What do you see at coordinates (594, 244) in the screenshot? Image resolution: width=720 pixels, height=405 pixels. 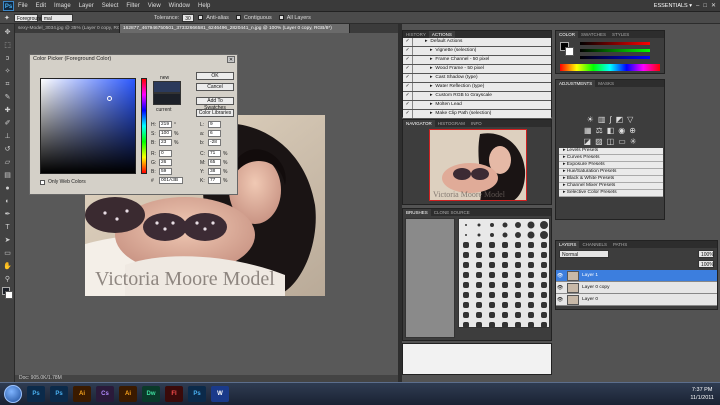 I see `tab-channels: CHANNELS` at bounding box center [594, 244].